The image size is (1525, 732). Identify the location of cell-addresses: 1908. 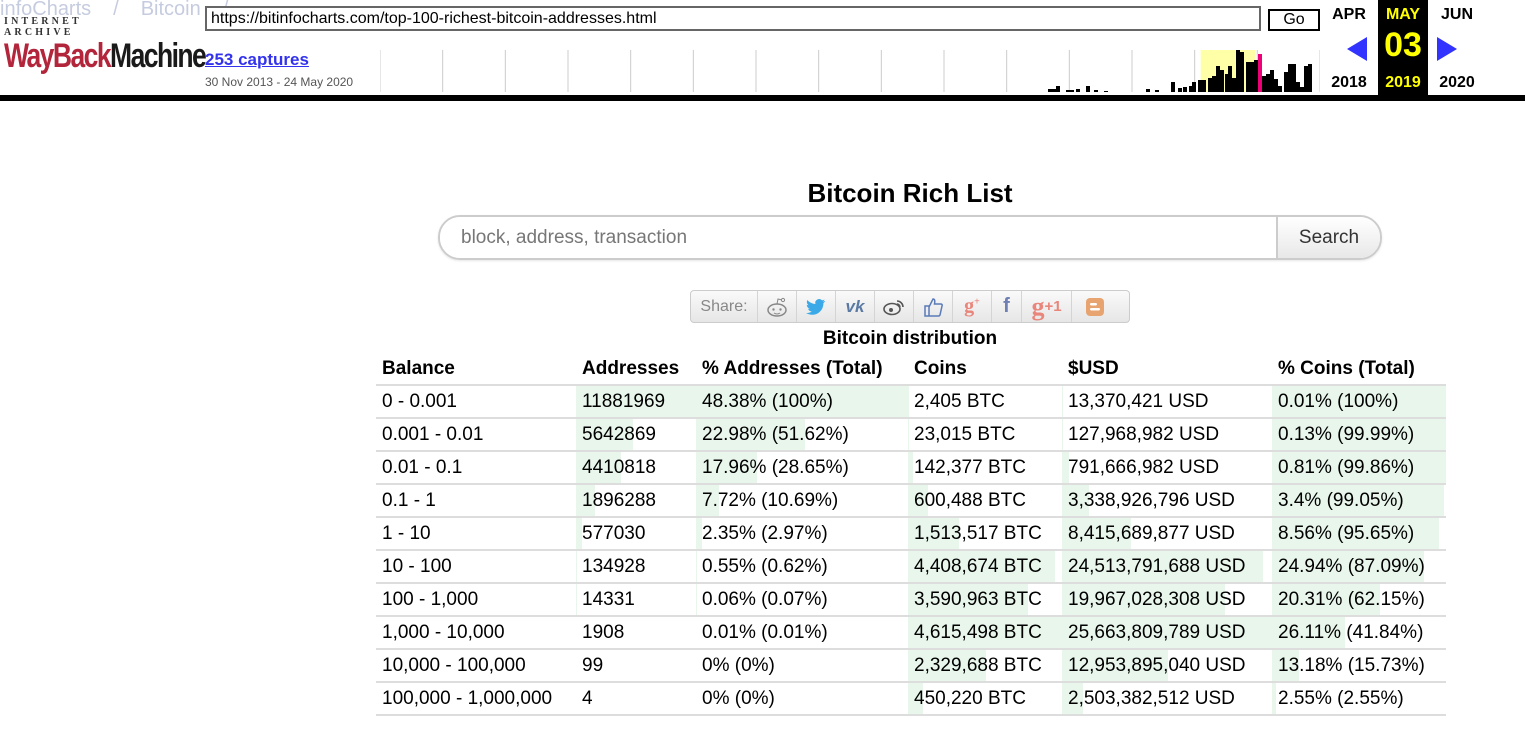
(636, 633).